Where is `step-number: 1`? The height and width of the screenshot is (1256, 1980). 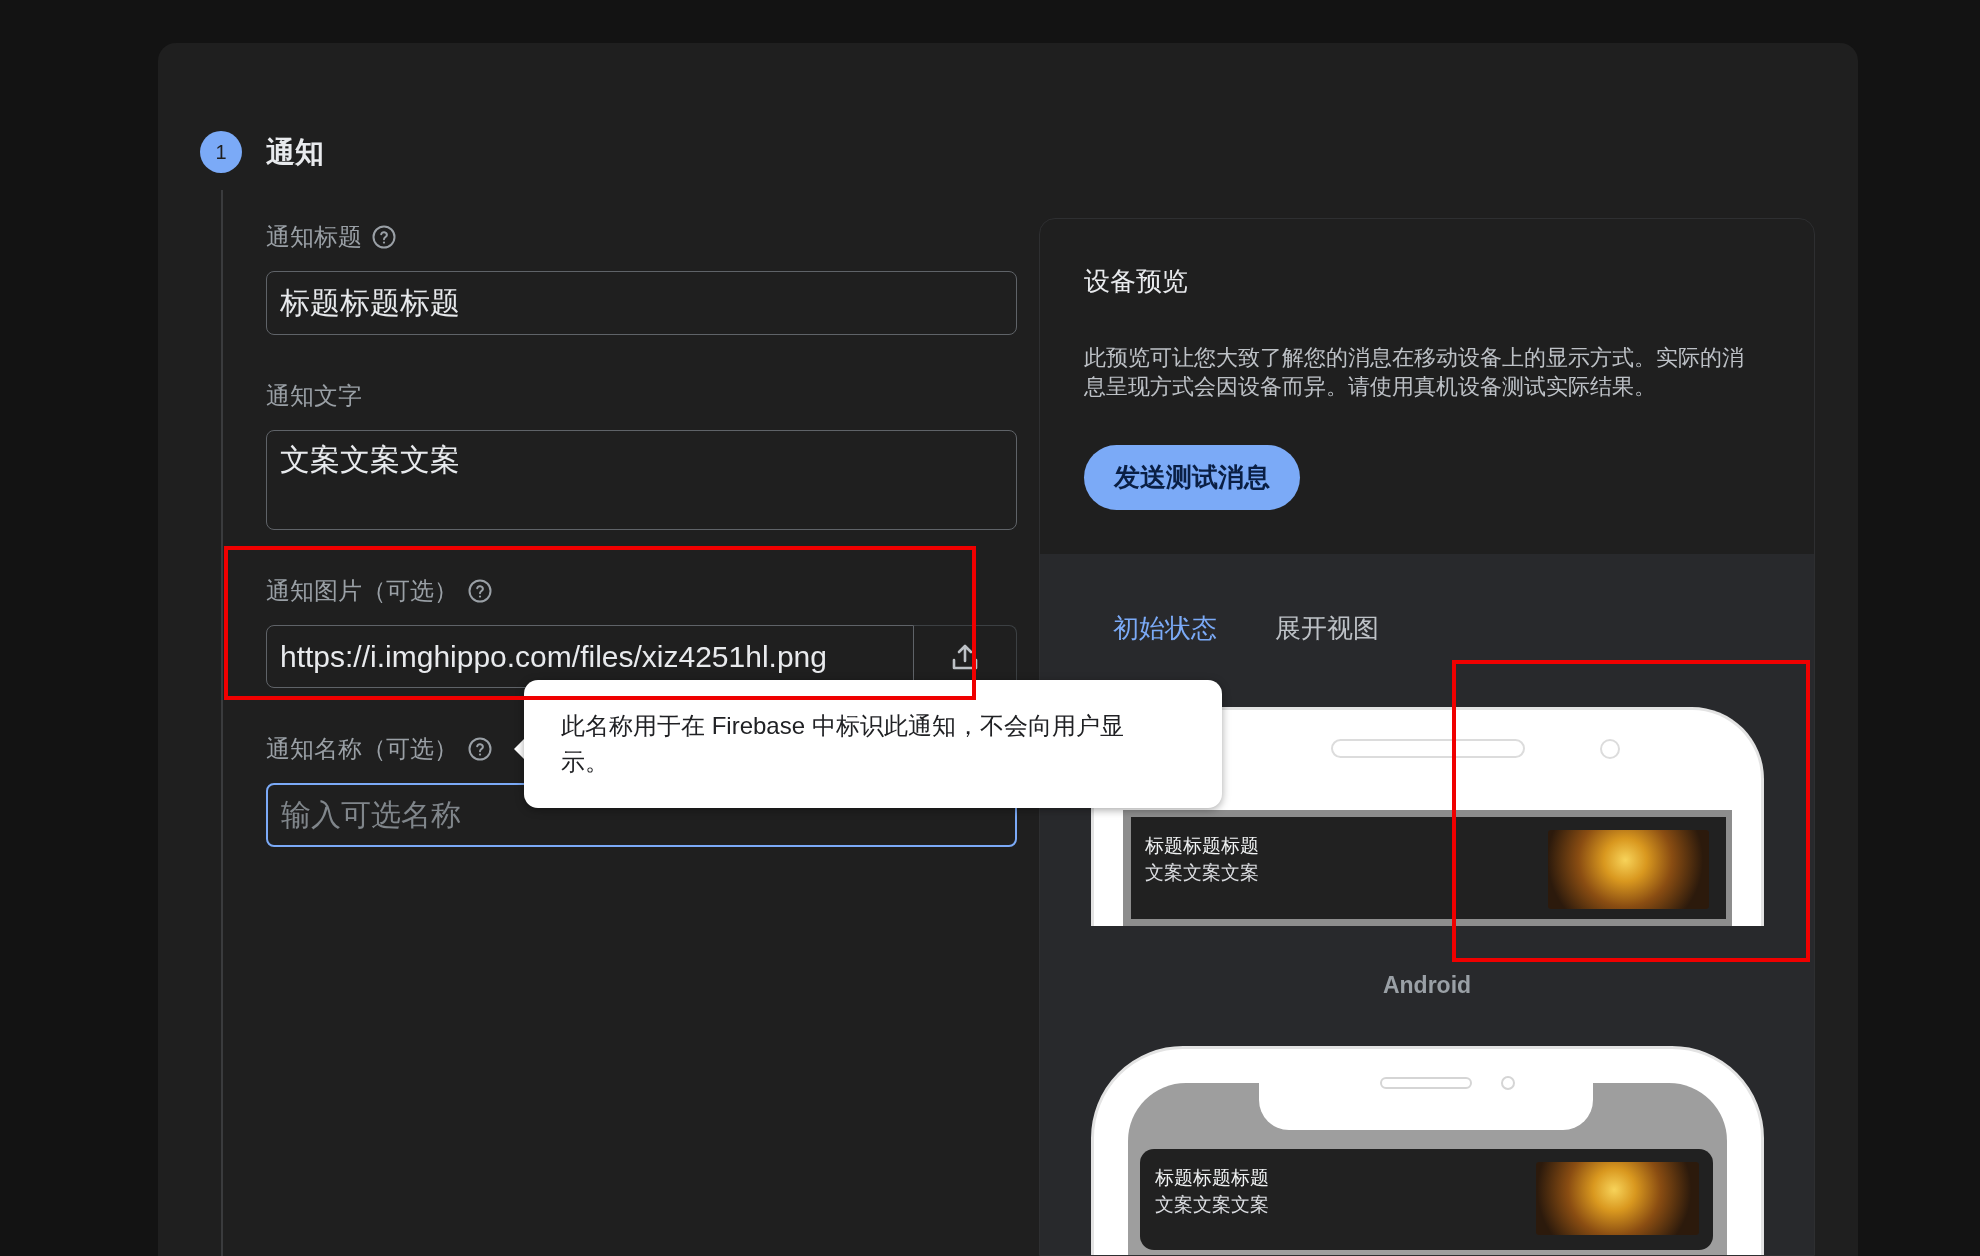
step-number: 1 is located at coordinates (221, 152).